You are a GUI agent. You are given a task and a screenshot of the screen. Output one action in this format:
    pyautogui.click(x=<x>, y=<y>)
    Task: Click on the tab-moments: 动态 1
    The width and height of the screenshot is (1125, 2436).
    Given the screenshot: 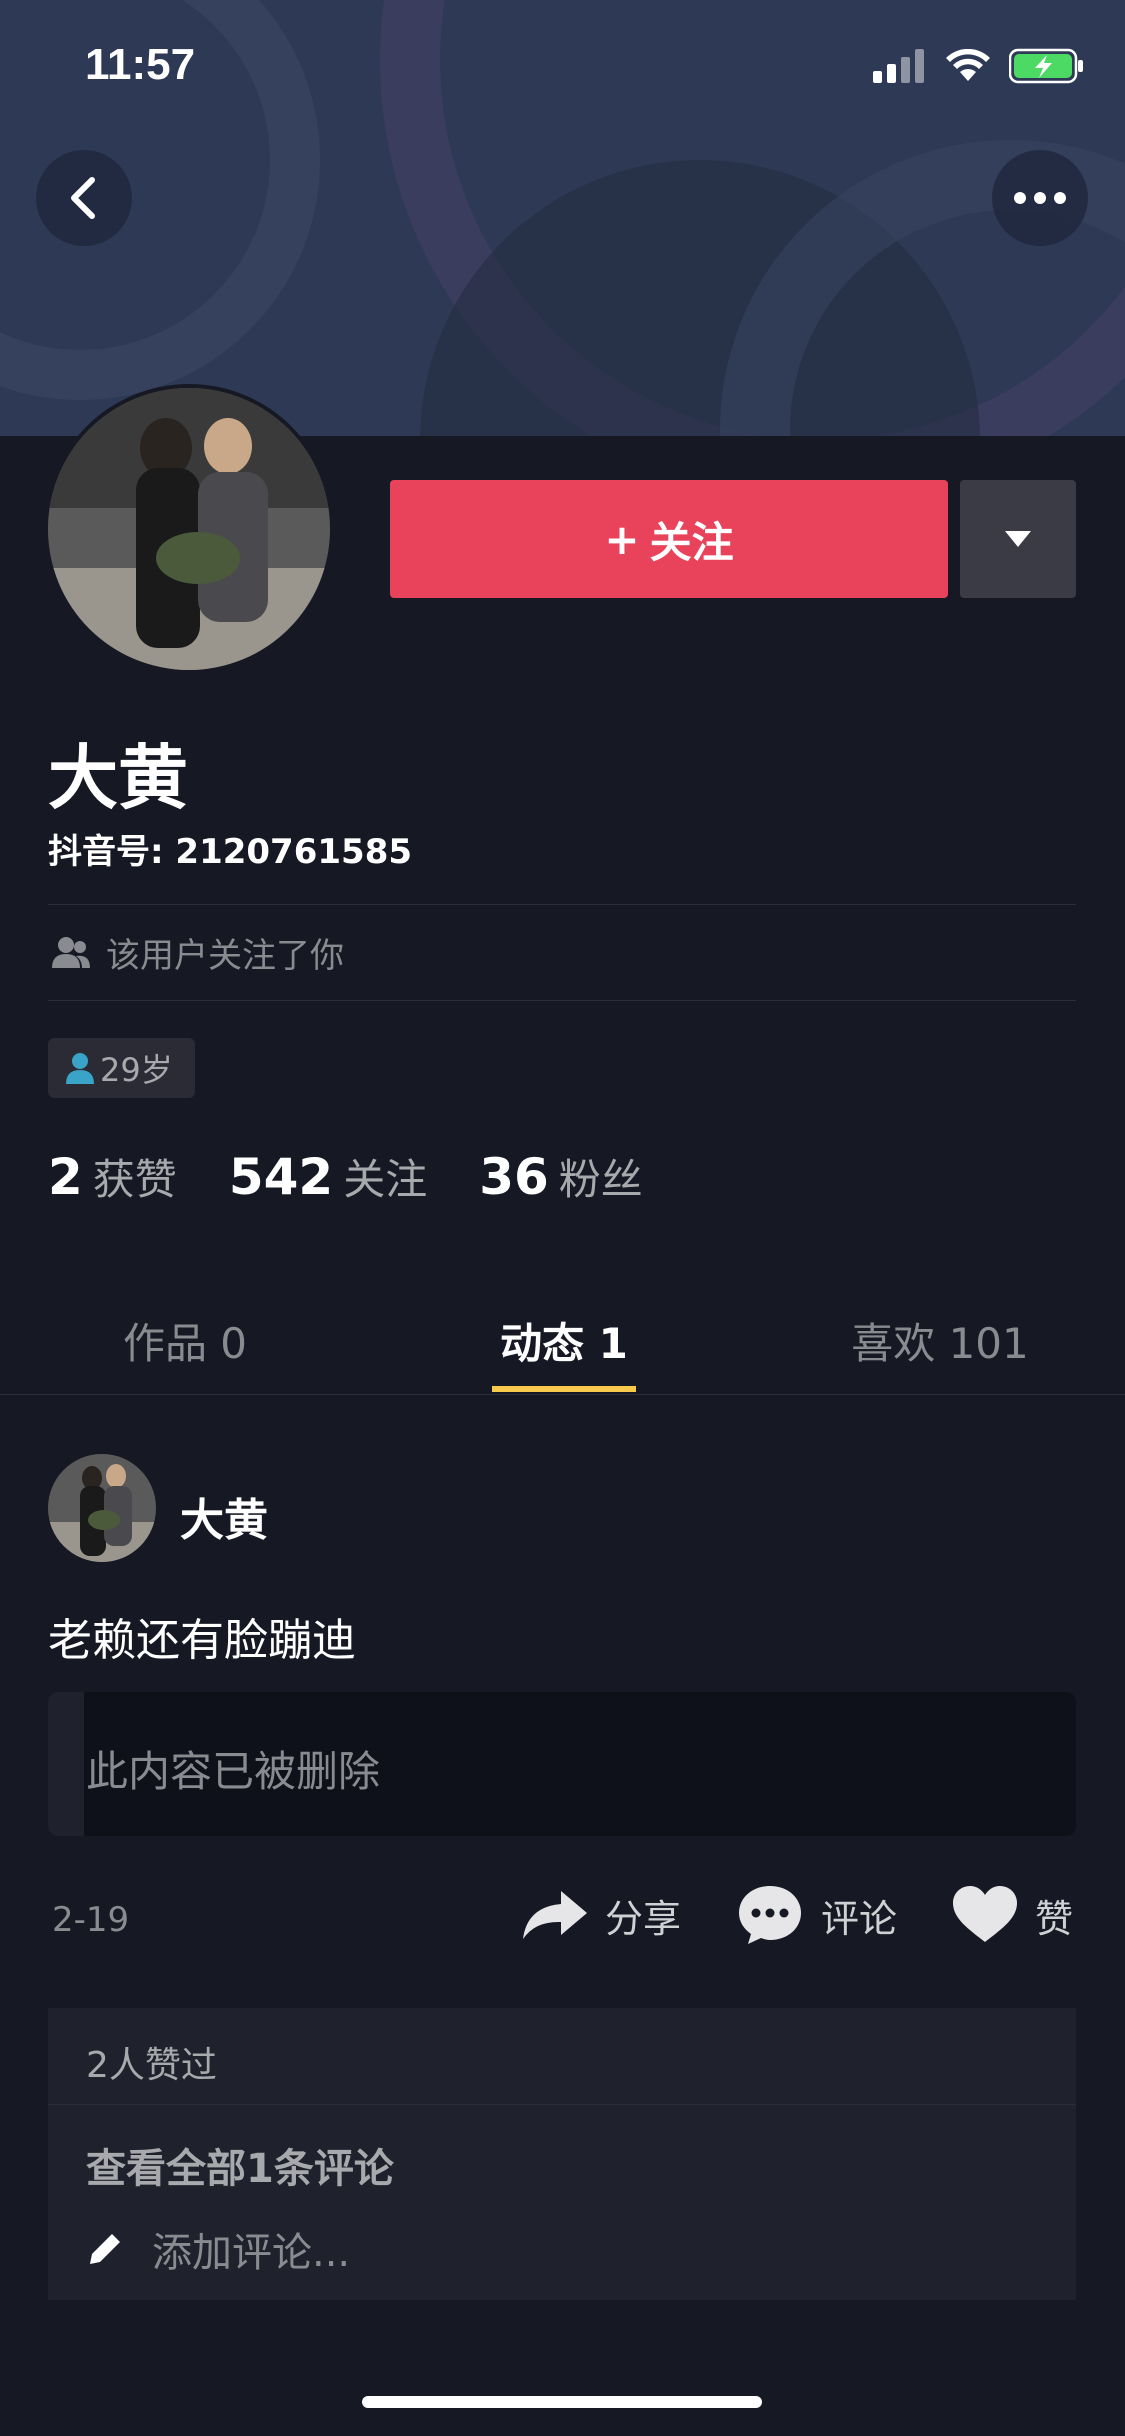 What is the action you would take?
    pyautogui.click(x=564, y=1340)
    